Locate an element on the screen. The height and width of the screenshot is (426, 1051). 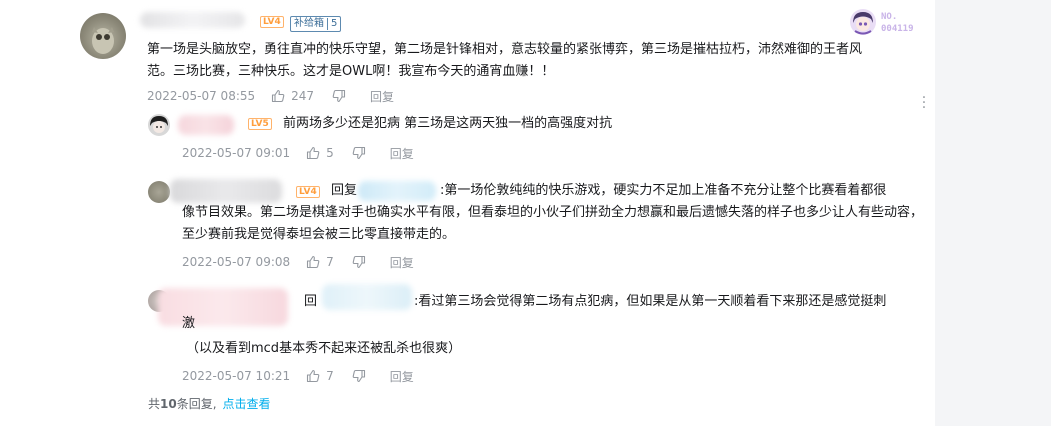
decoration-no-value: 004119 is located at coordinates (897, 29).